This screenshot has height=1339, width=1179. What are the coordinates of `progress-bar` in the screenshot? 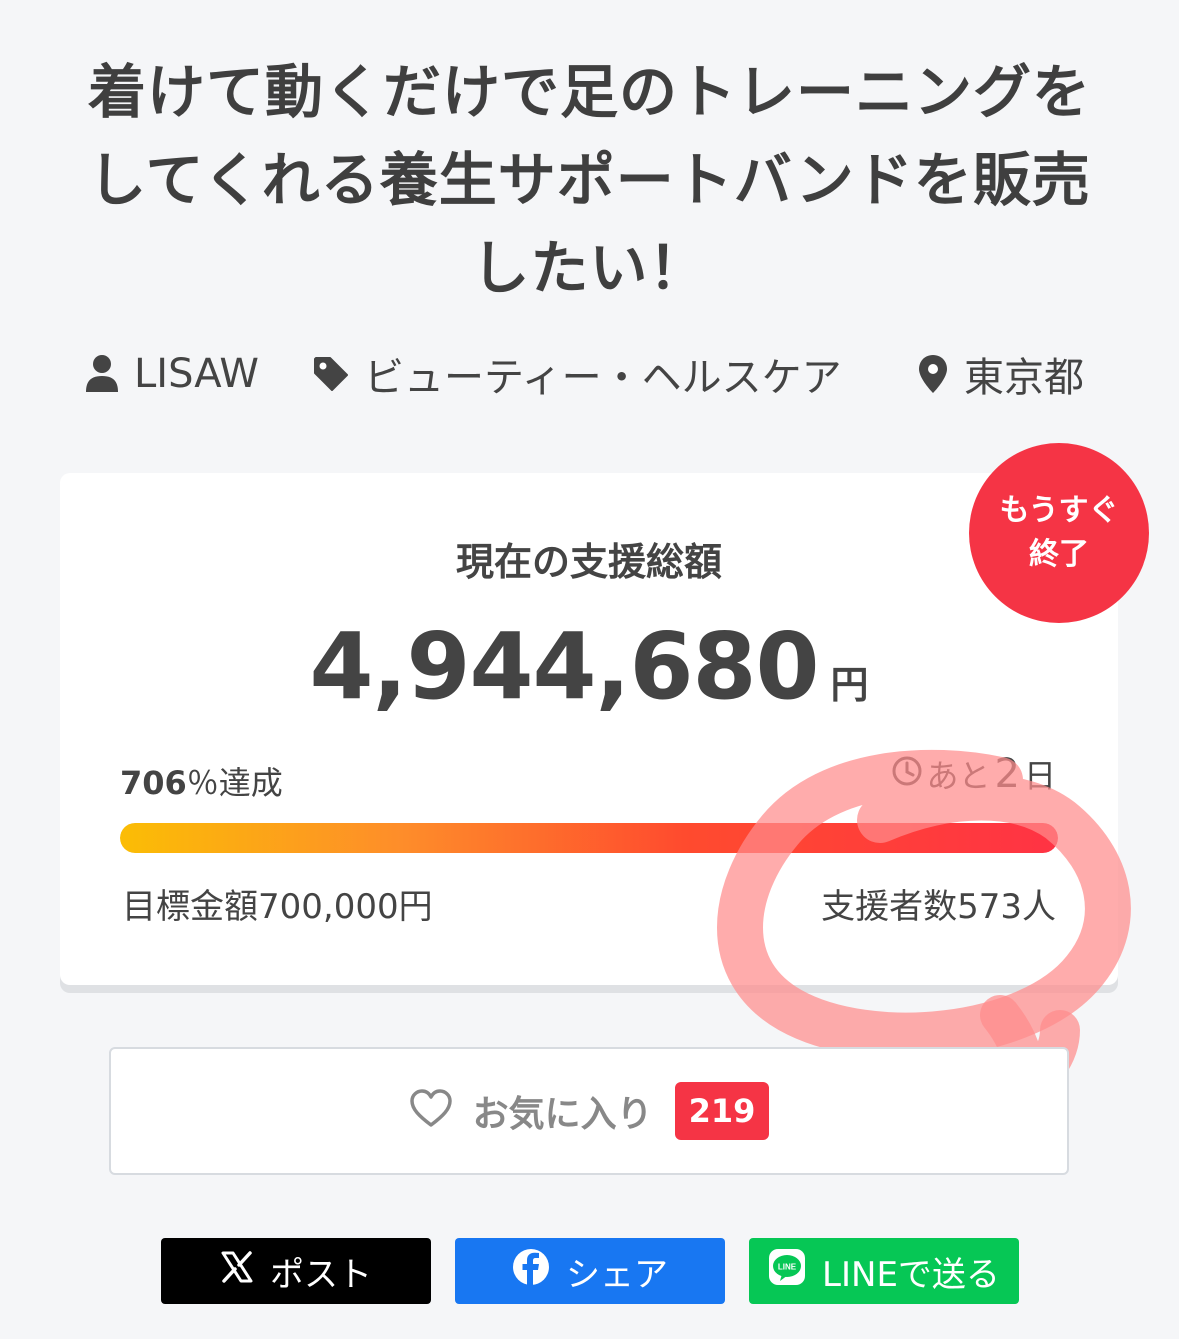 It's located at (589, 838).